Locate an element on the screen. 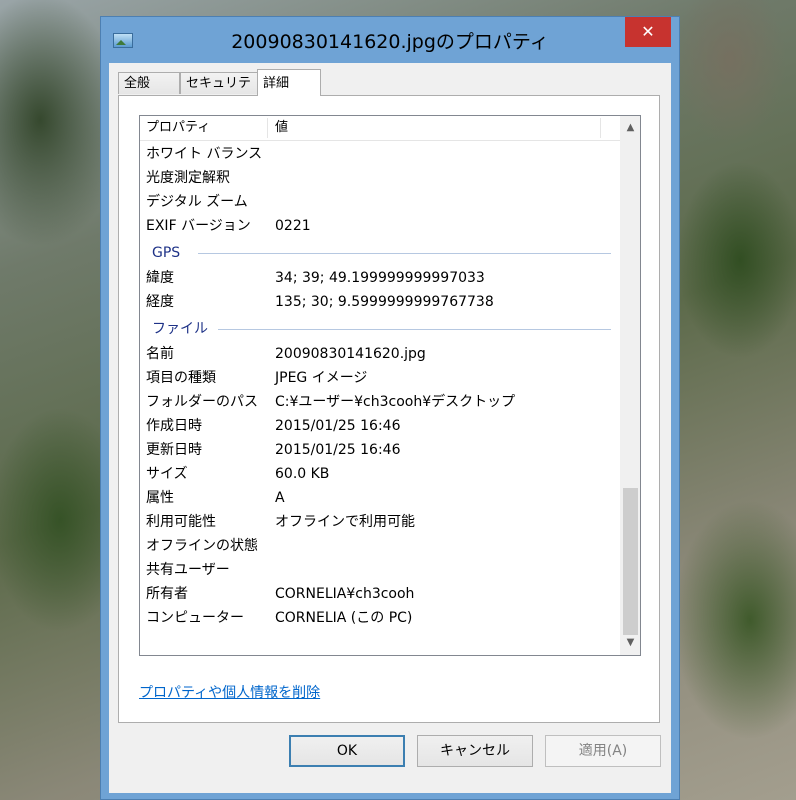 Image resolution: width=796 pixels, height=800 pixels. tab-security: セキュリティ is located at coordinates (219, 92).